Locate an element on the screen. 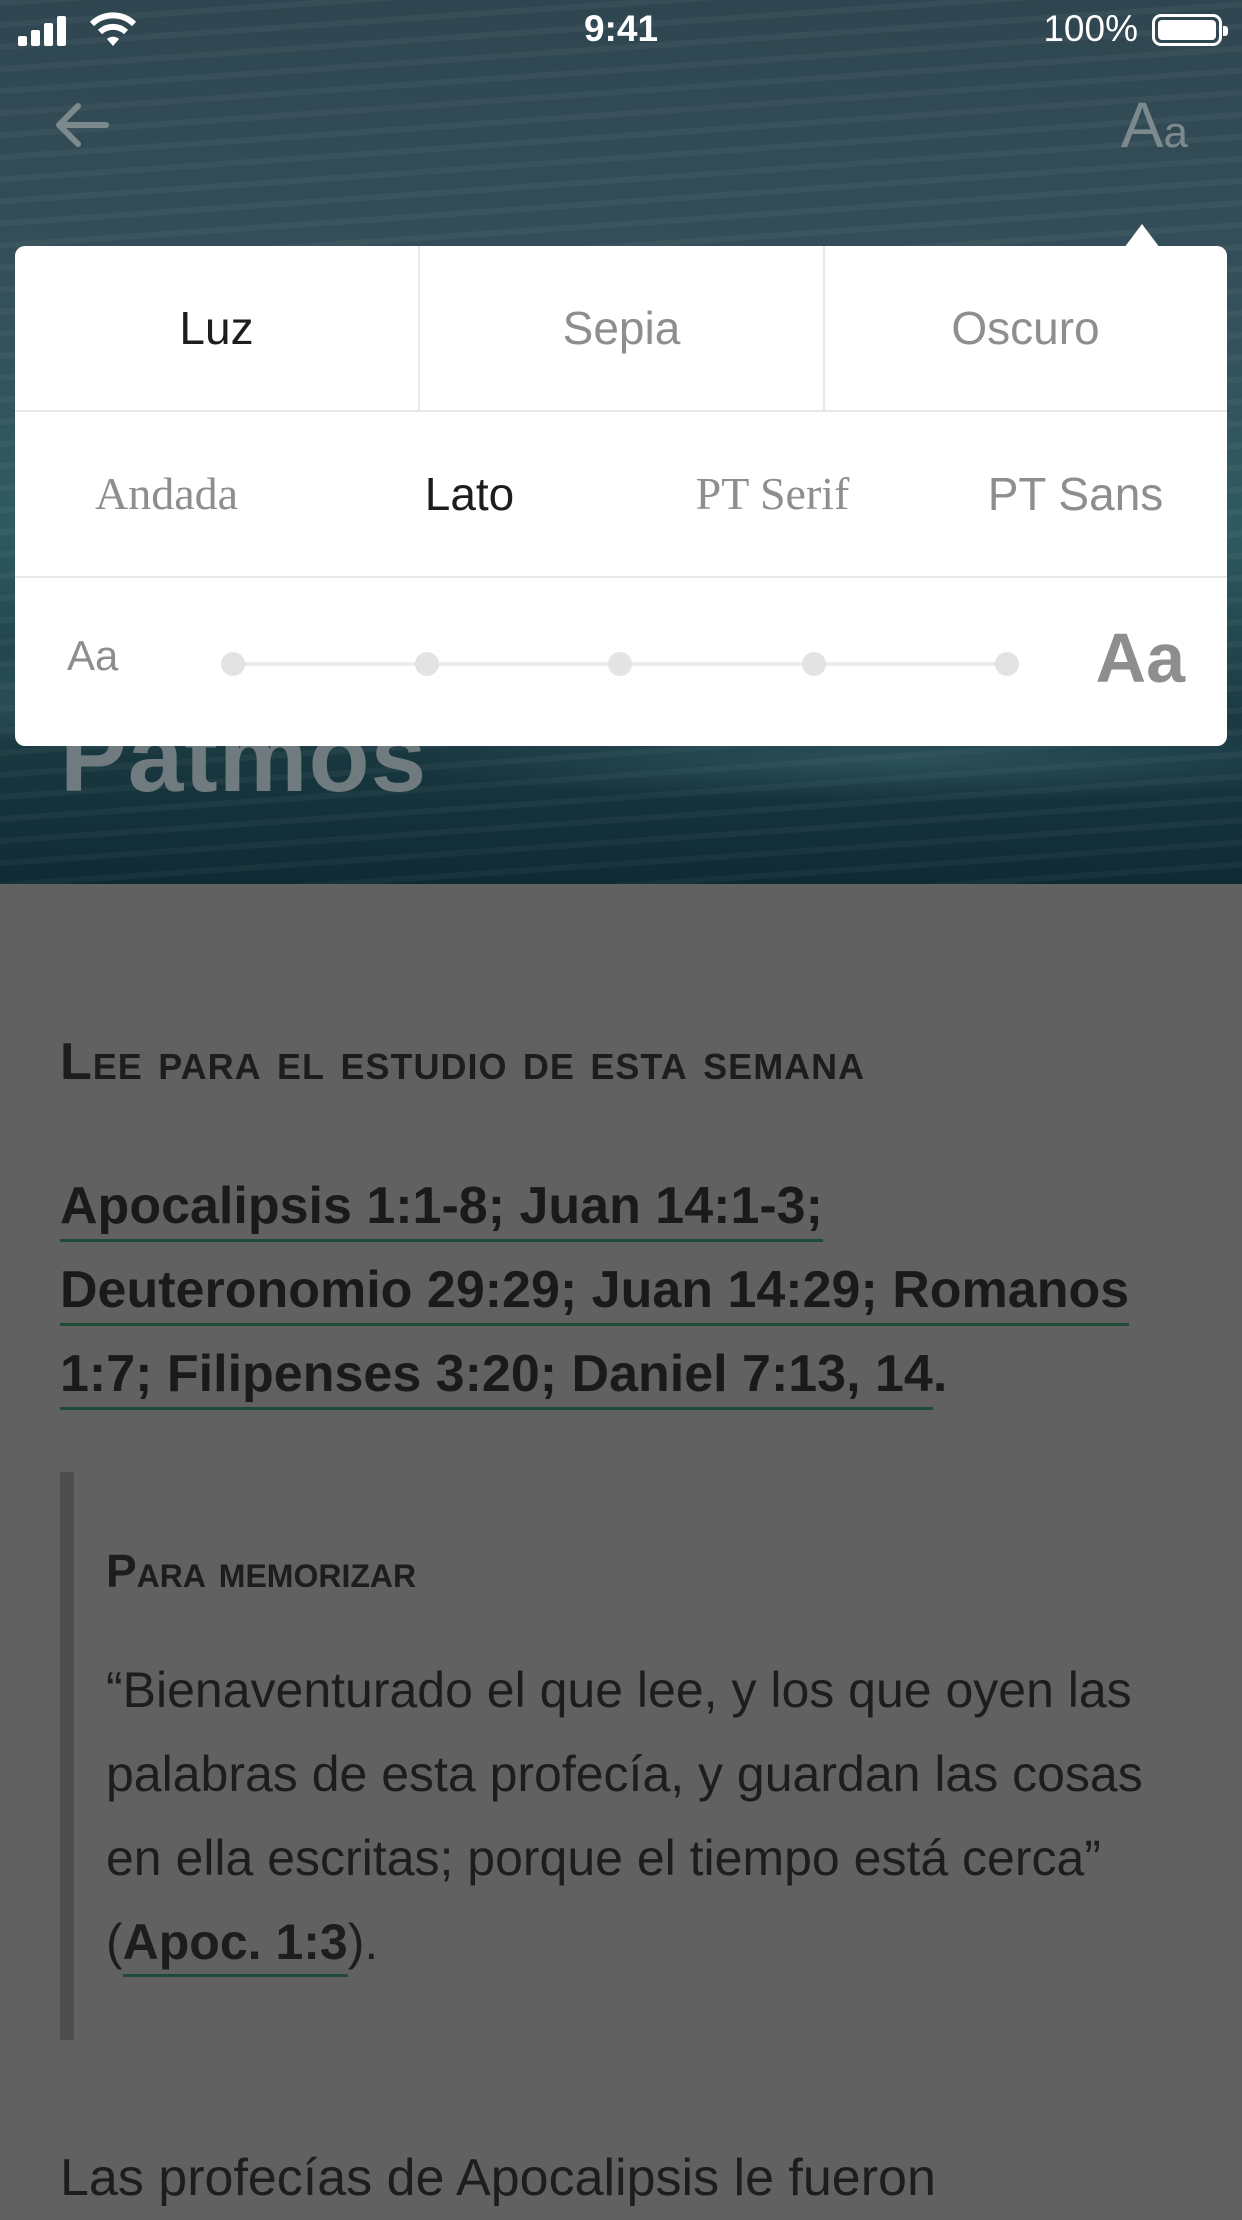  body-paragraph: Las profecías de Apocalipsis le fueron is located at coordinates (498, 2178).